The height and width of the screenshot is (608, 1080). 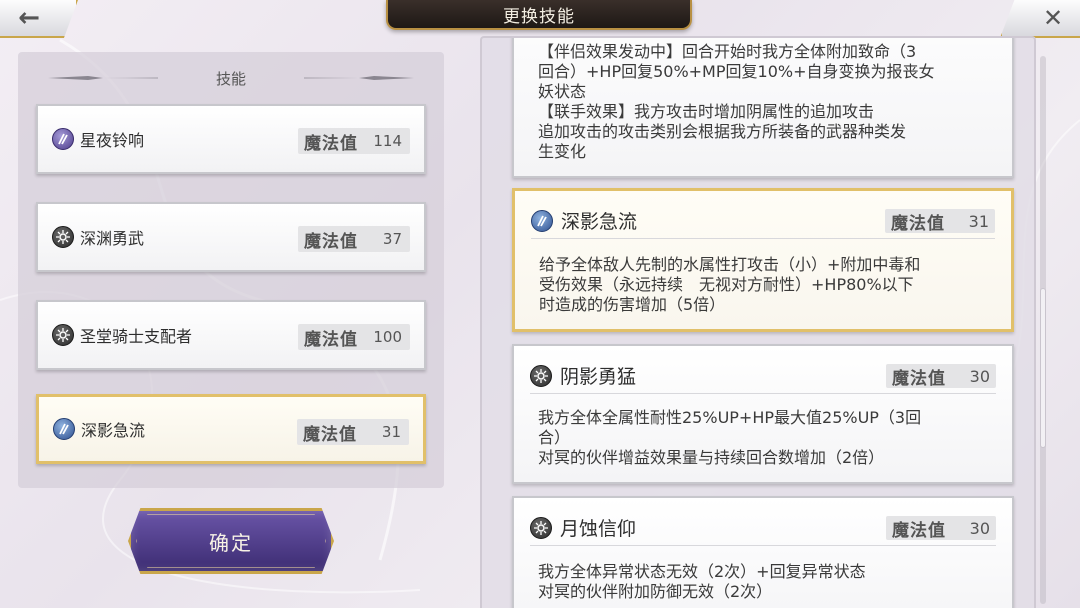 I want to click on back-button: ←, so click(x=39, y=19).